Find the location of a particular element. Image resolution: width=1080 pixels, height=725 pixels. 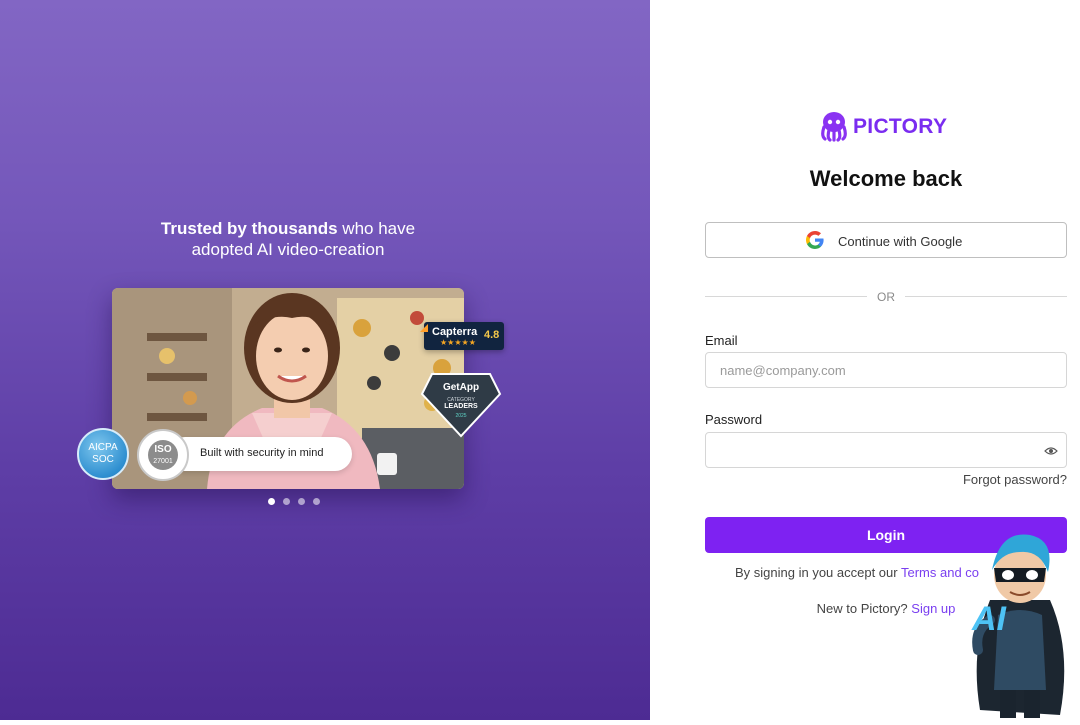

email-field-wrapper is located at coordinates (886, 370).